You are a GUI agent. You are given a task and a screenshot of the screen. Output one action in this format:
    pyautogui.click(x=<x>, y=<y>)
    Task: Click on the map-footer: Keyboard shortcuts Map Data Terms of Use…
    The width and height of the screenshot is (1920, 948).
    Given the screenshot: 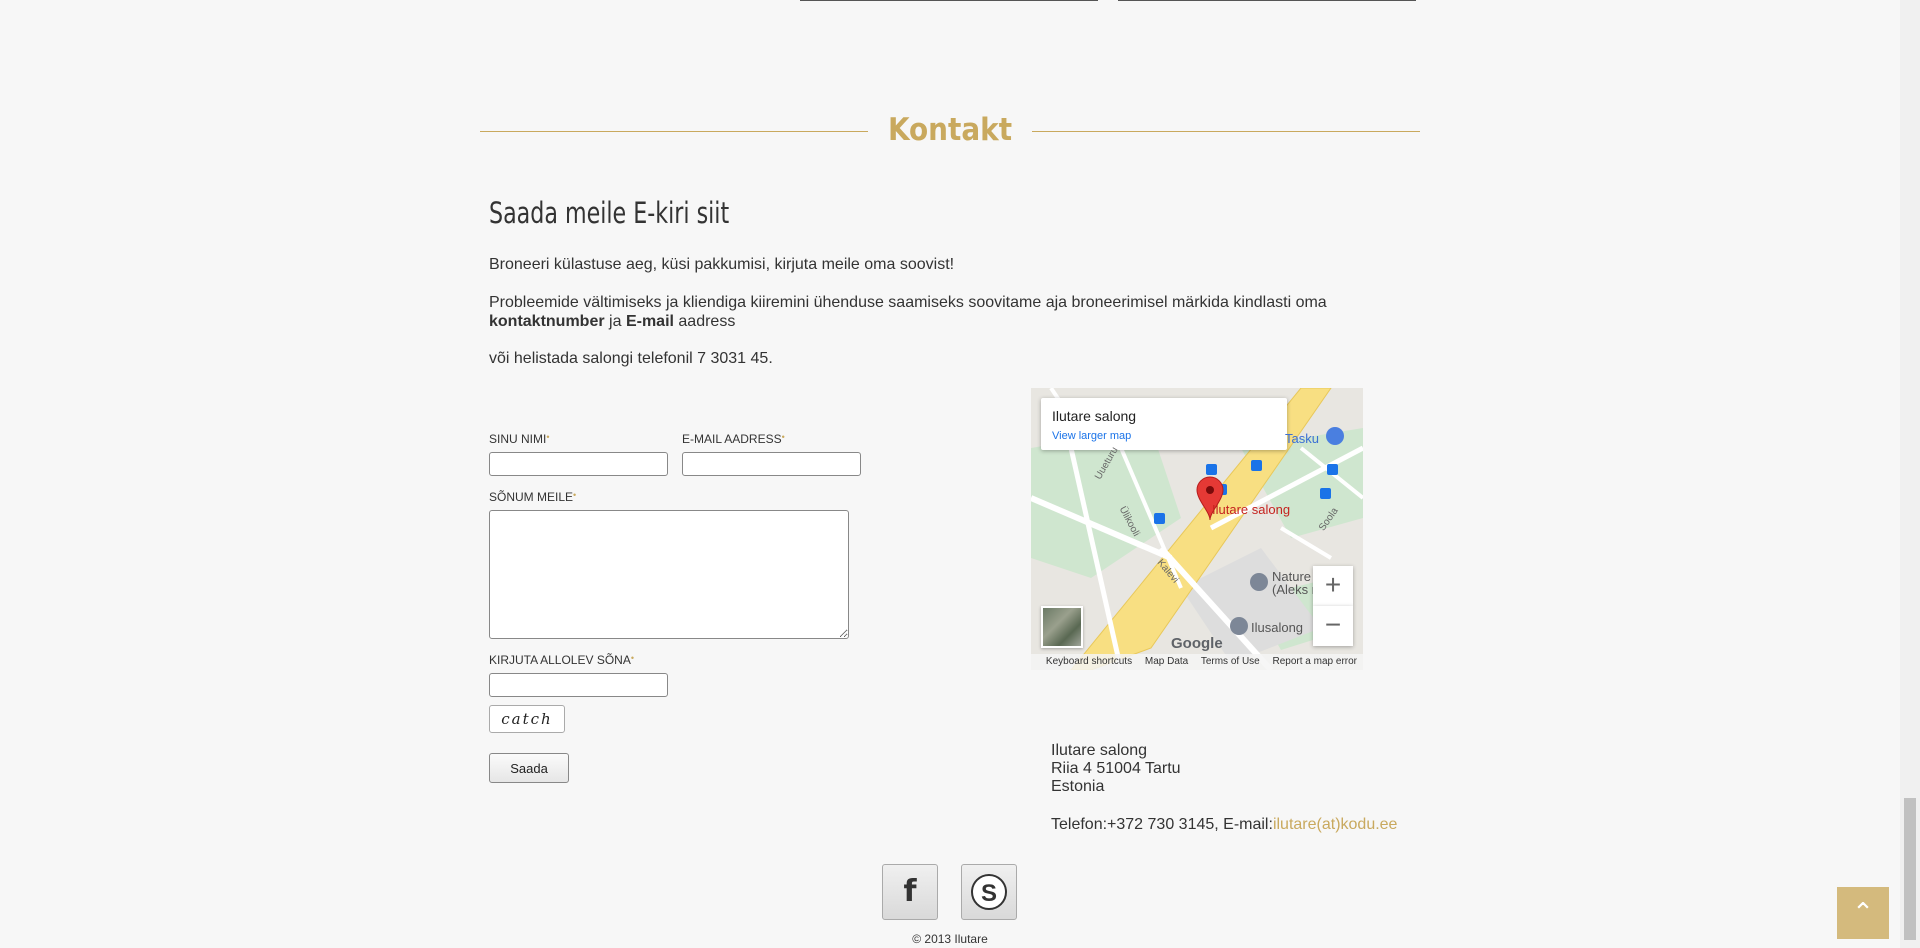 What is the action you would take?
    pyautogui.click(x=1197, y=662)
    